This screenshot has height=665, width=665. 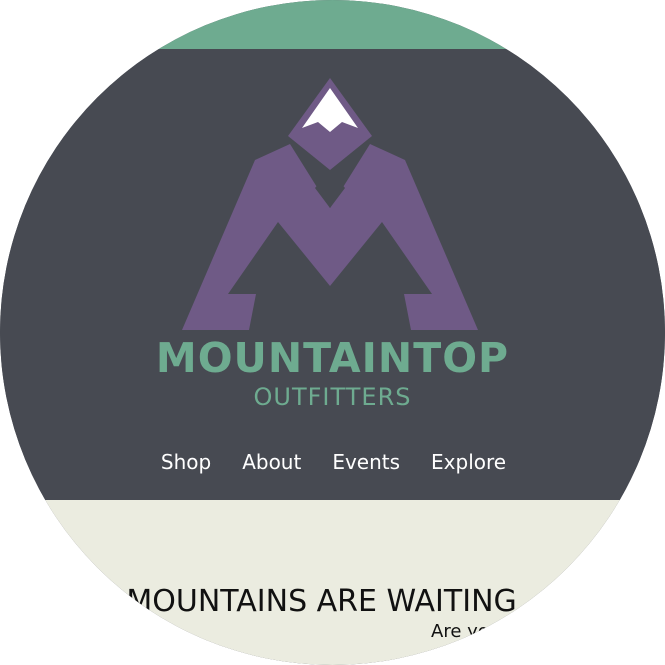 I want to click on nav-item-explore: Explore, so click(x=468, y=463).